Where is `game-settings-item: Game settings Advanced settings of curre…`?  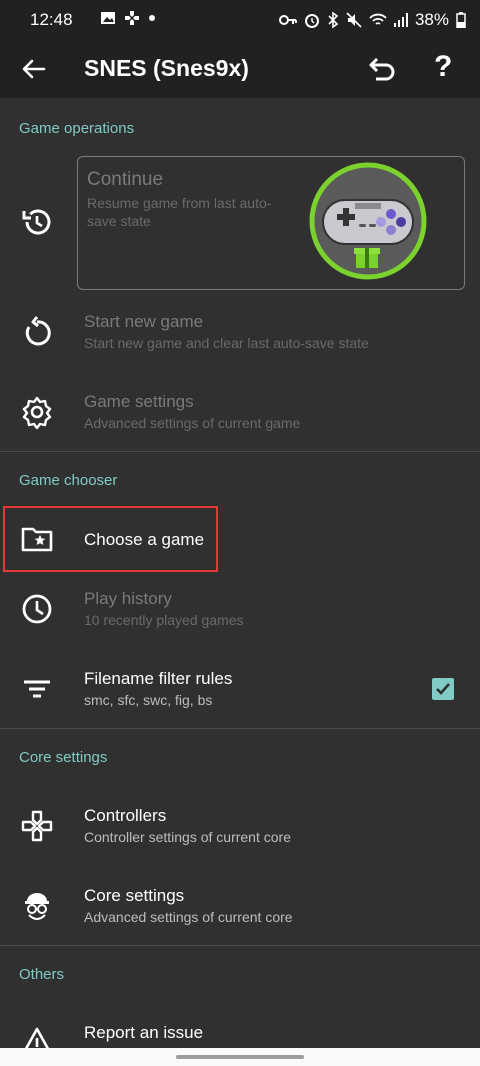 game-settings-item: Game settings Advanced settings of curre… is located at coordinates (240, 411).